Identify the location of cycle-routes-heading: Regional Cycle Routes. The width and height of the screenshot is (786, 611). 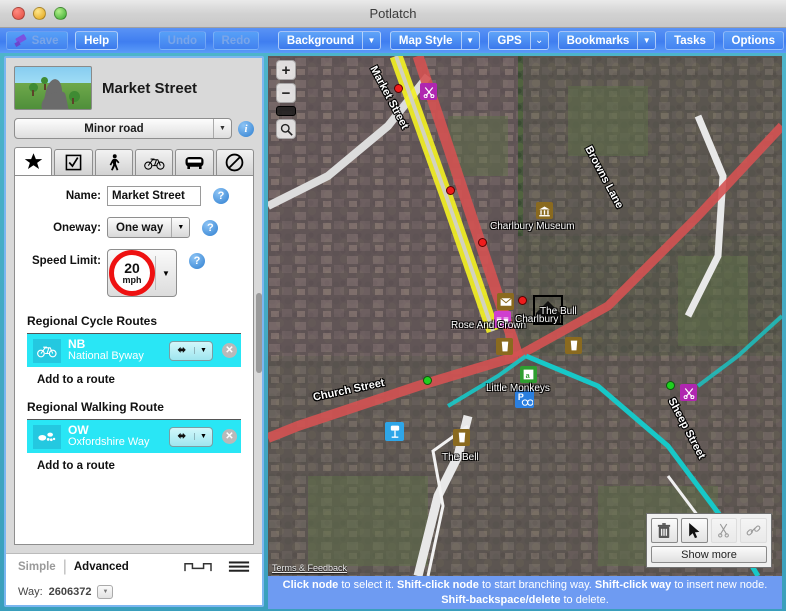
(92, 321).